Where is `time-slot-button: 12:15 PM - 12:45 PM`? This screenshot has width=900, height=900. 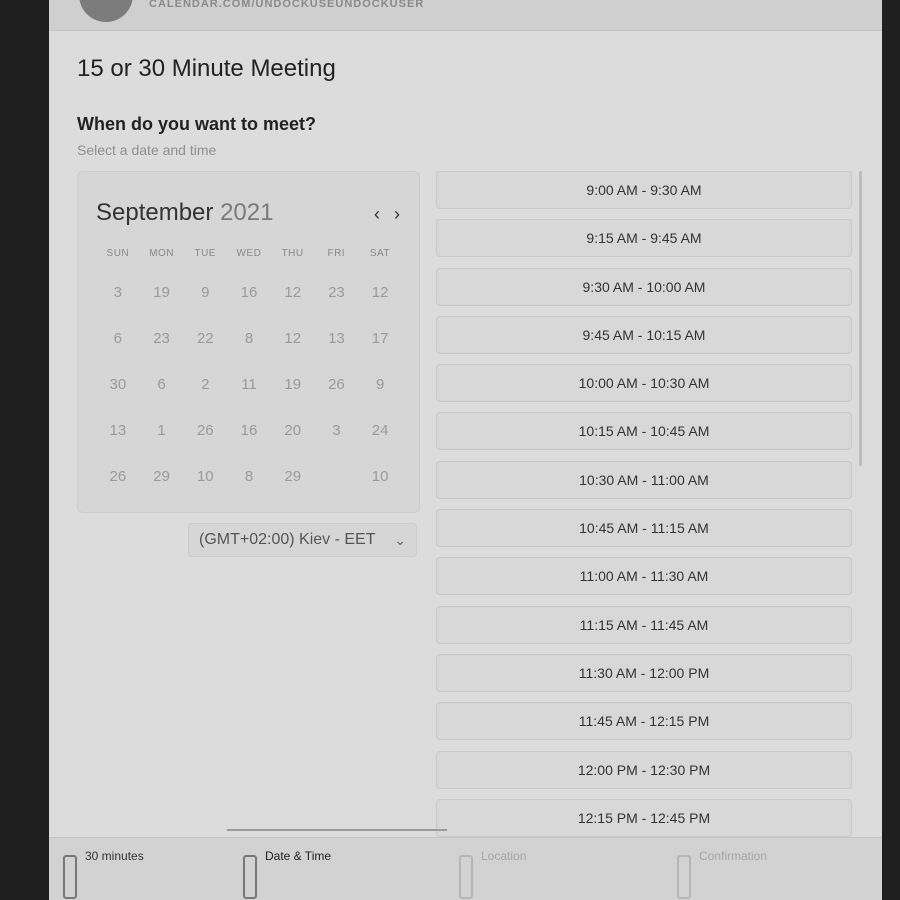
time-slot-button: 12:15 PM - 12:45 PM is located at coordinates (644, 817).